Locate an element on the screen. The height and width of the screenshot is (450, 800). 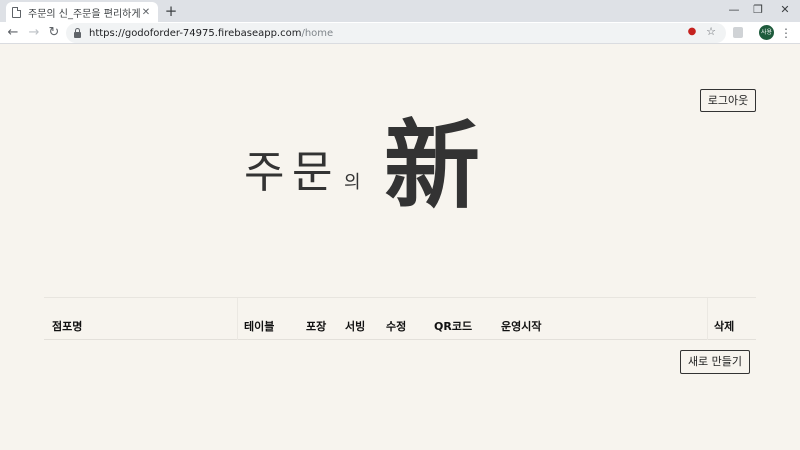
column-header-takeout: 포장 is located at coordinates (316, 326).